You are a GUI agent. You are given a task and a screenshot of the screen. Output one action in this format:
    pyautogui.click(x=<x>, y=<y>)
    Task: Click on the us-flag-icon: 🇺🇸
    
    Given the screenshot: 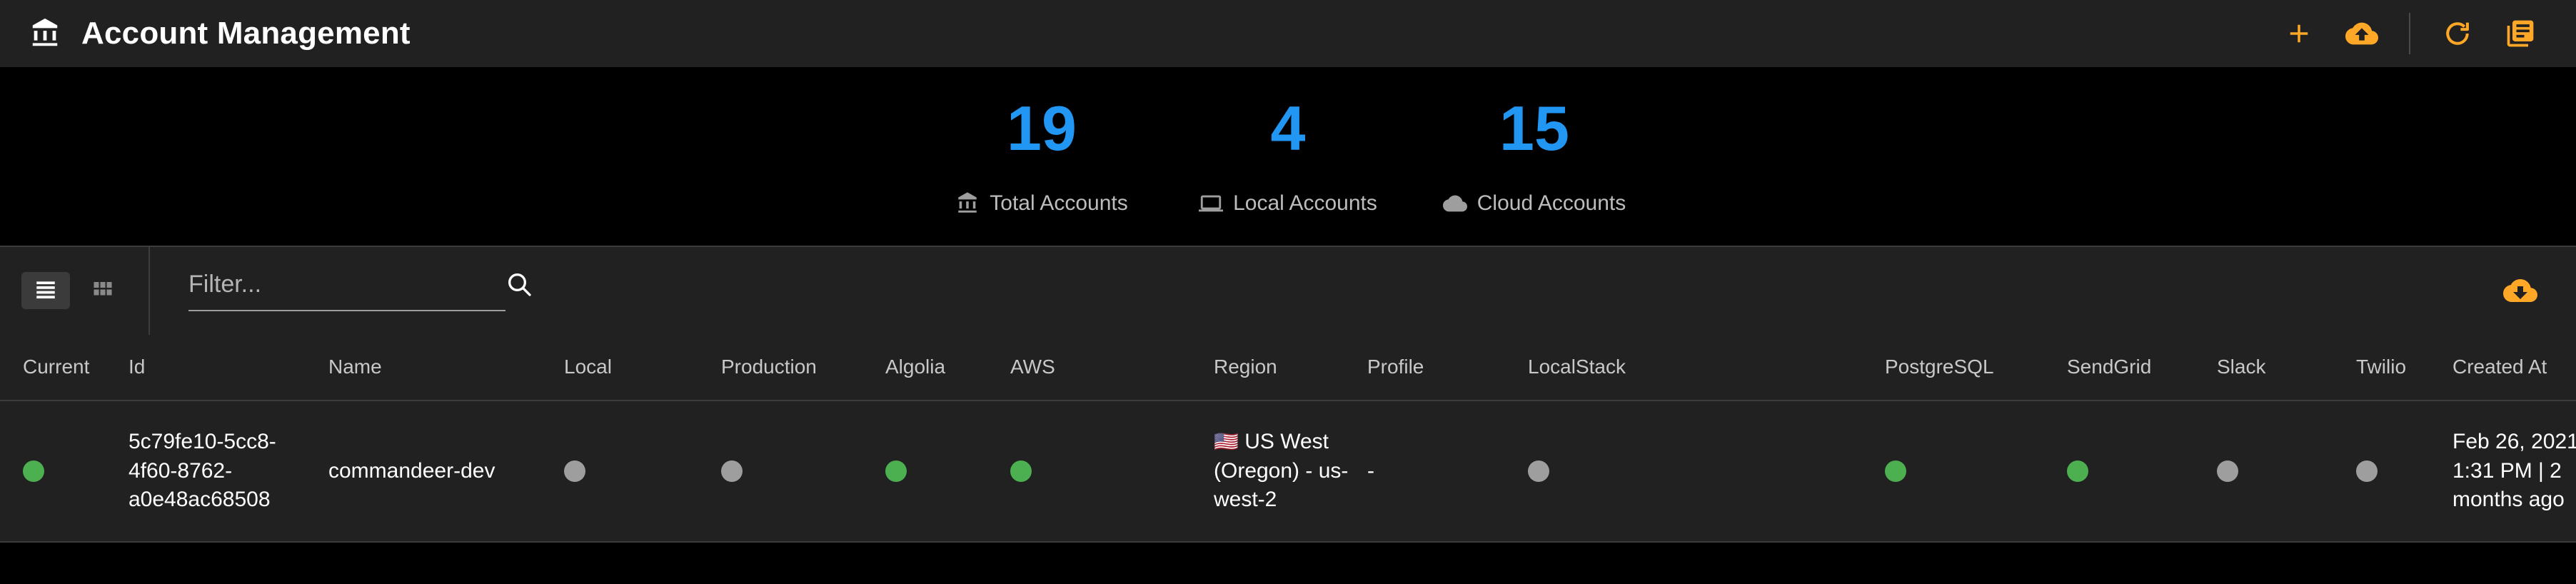 What is the action you would take?
    pyautogui.click(x=1226, y=442)
    